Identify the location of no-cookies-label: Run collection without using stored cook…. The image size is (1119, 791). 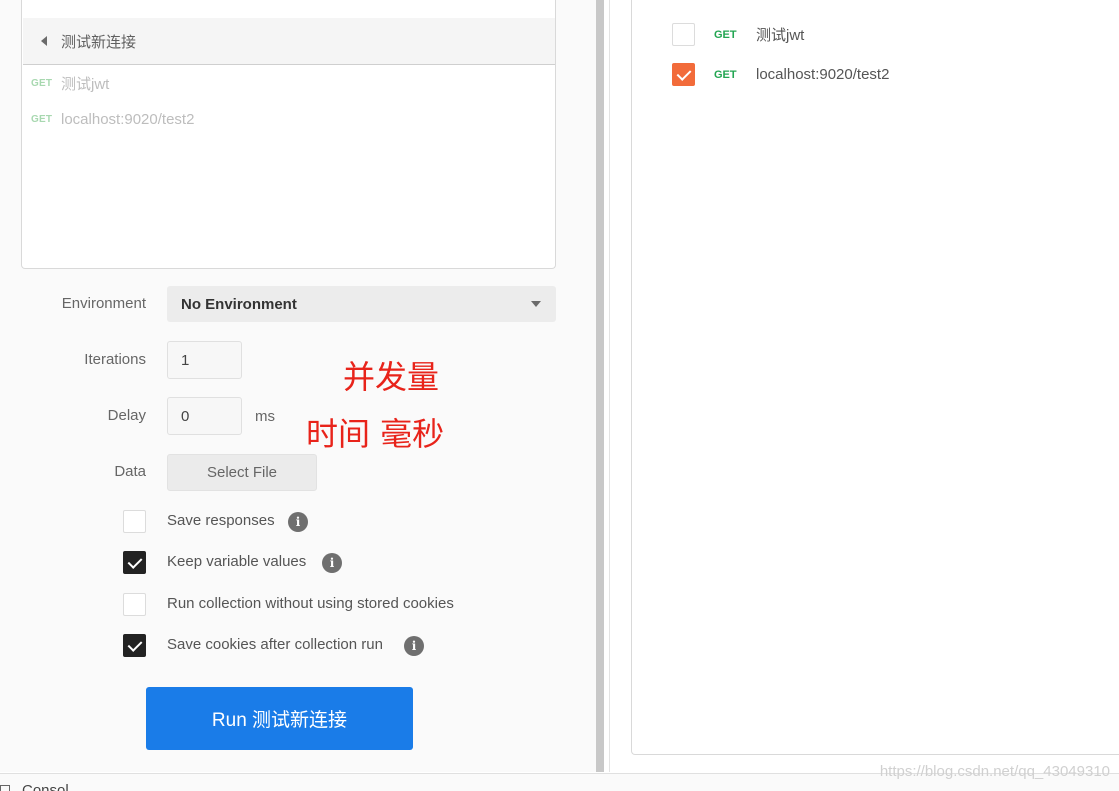
(310, 603).